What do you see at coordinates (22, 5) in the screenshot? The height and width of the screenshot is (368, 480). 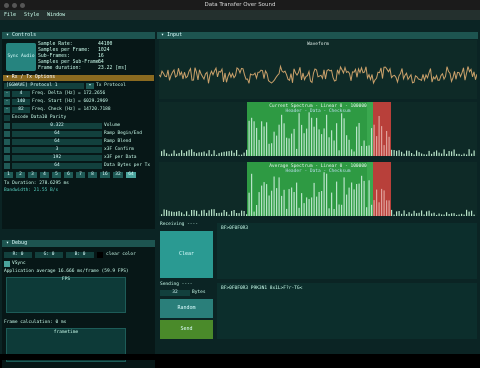 I see `zoom-dot` at bounding box center [22, 5].